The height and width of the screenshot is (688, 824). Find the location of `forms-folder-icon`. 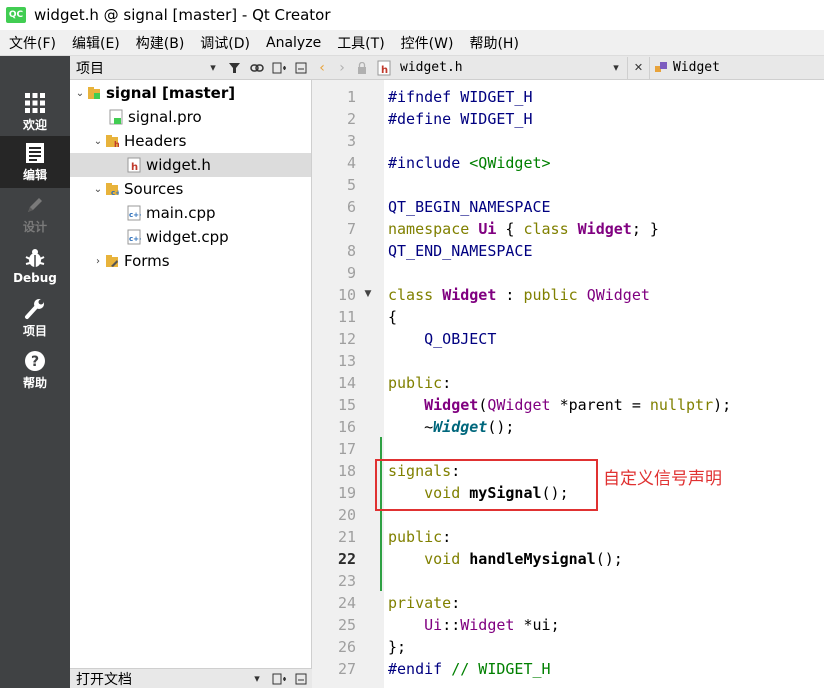

forms-folder-icon is located at coordinates (112, 261).